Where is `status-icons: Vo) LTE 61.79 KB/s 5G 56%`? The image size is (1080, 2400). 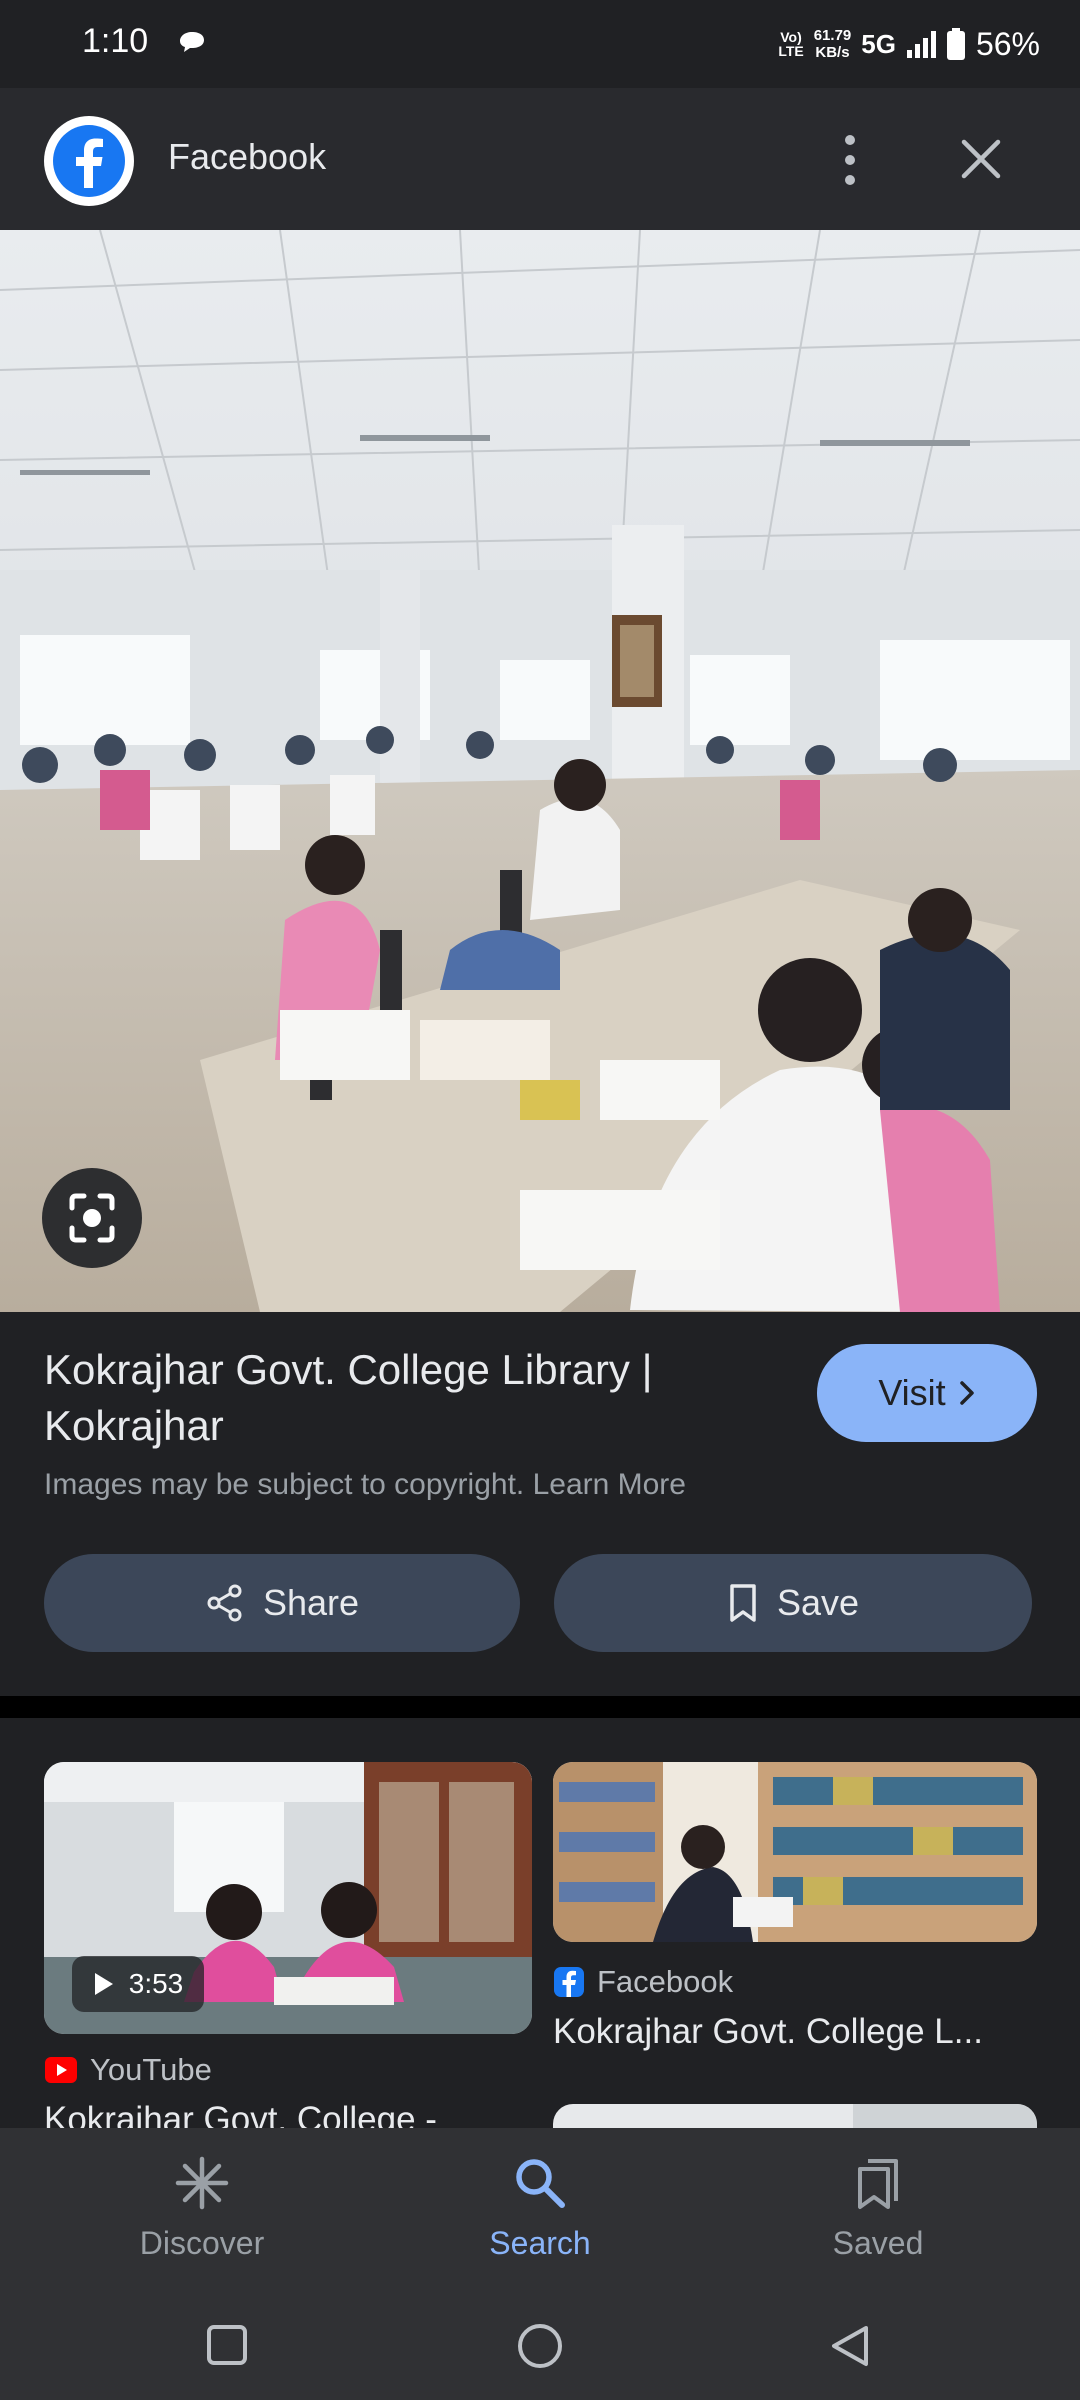 status-icons: Vo) LTE 61.79 KB/s 5G 56% is located at coordinates (909, 44).